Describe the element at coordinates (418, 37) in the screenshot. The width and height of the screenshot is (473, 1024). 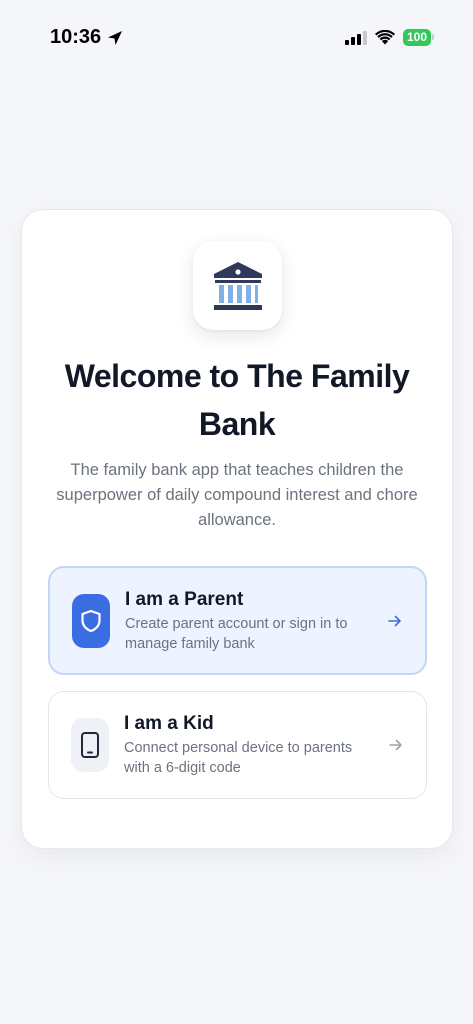
I see `battery-indicator: 100` at that location.